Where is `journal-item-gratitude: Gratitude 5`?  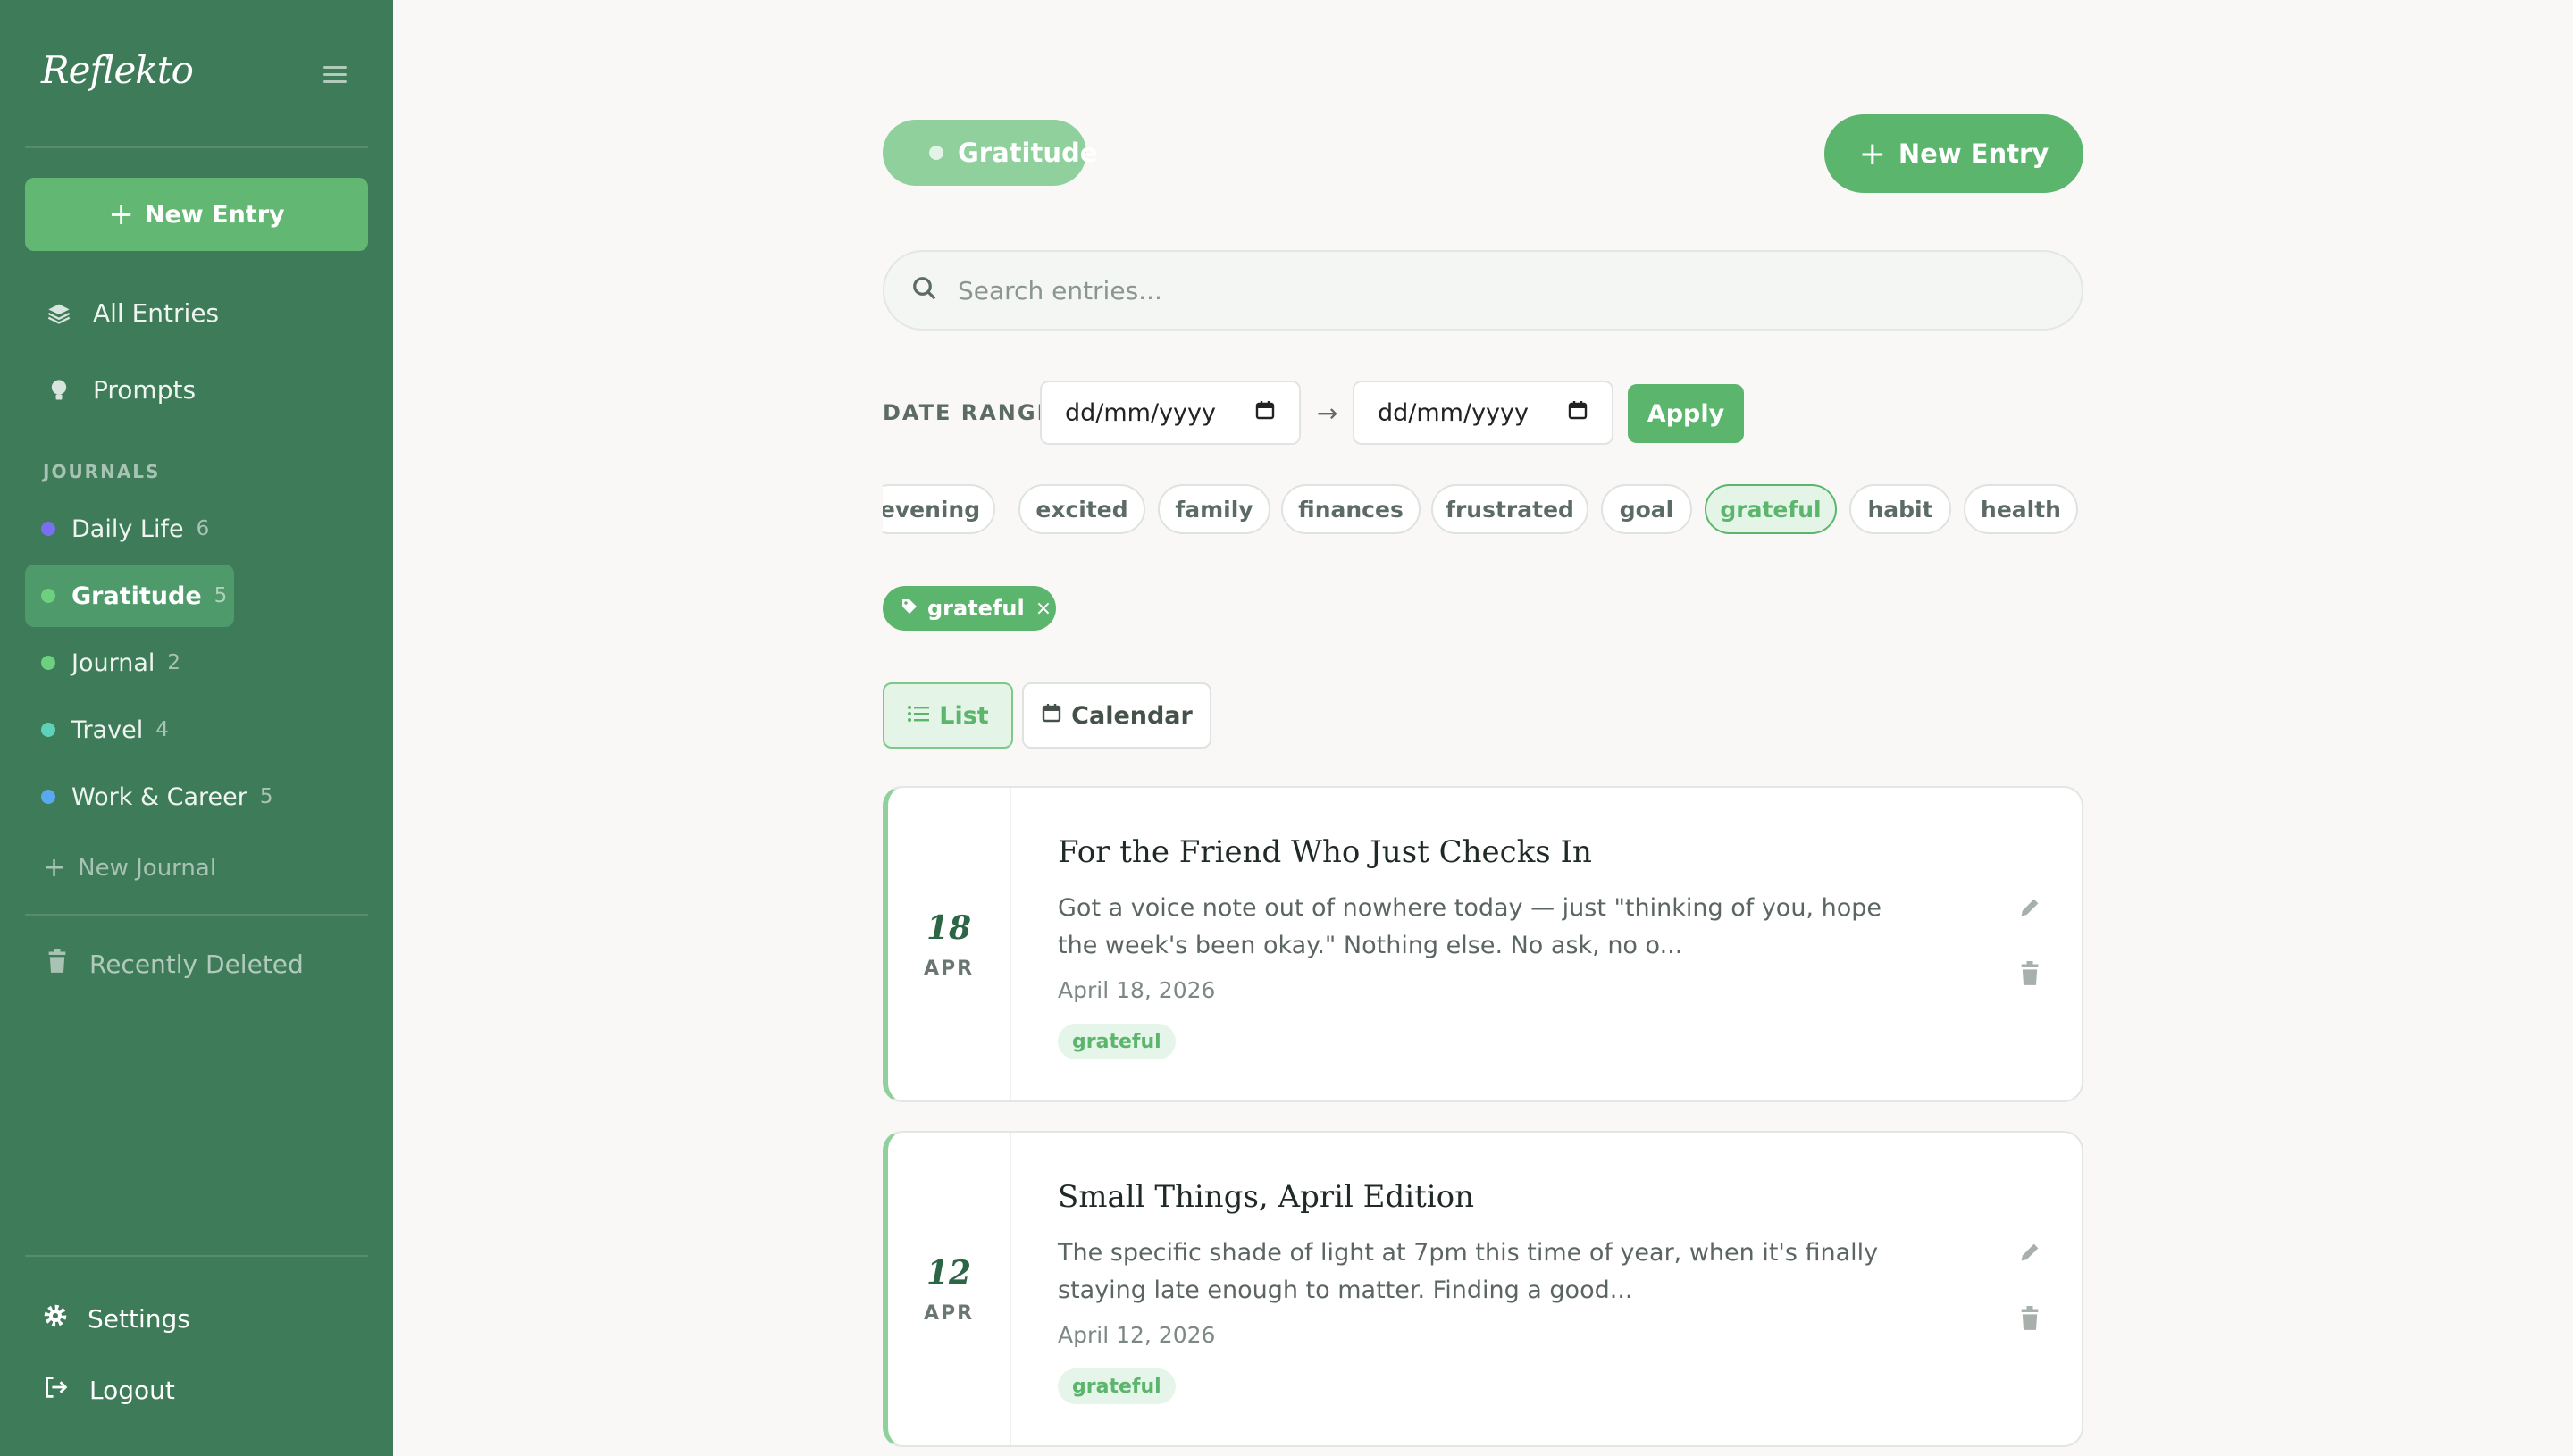 journal-item-gratitude: Gratitude 5 is located at coordinates (129, 596).